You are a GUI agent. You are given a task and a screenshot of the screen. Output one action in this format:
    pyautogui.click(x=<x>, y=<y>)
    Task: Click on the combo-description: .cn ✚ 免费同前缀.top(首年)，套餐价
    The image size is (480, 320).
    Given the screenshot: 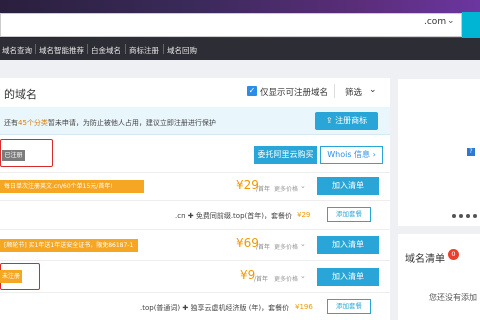 What is the action you would take?
    pyautogui.click(x=233, y=216)
    